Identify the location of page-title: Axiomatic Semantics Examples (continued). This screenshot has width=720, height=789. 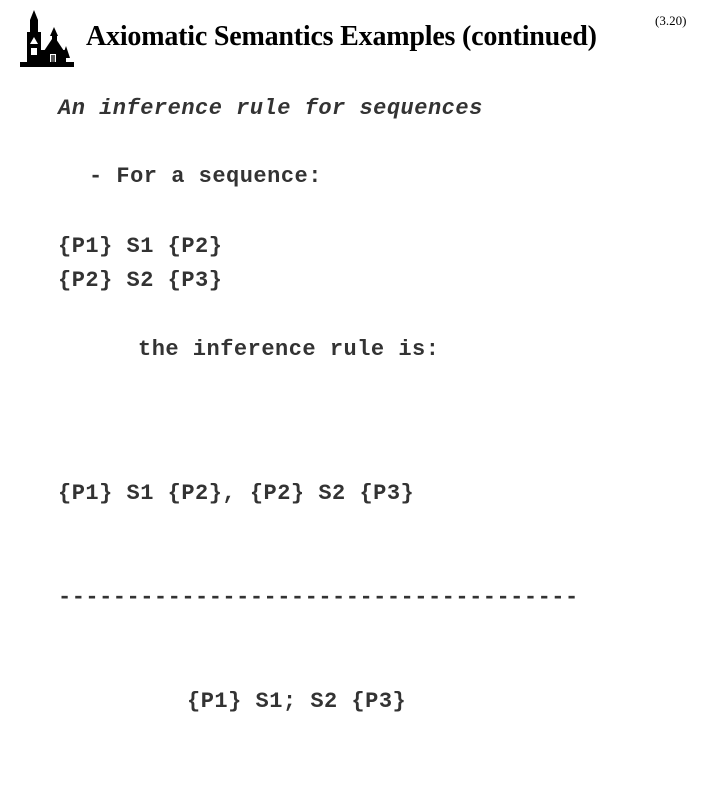
(341, 36).